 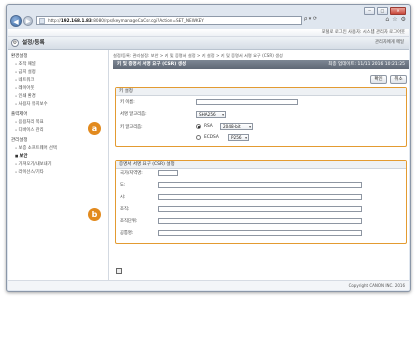 What do you see at coordinates (119, 271) in the screenshot?
I see `page-top-icon` at bounding box center [119, 271].